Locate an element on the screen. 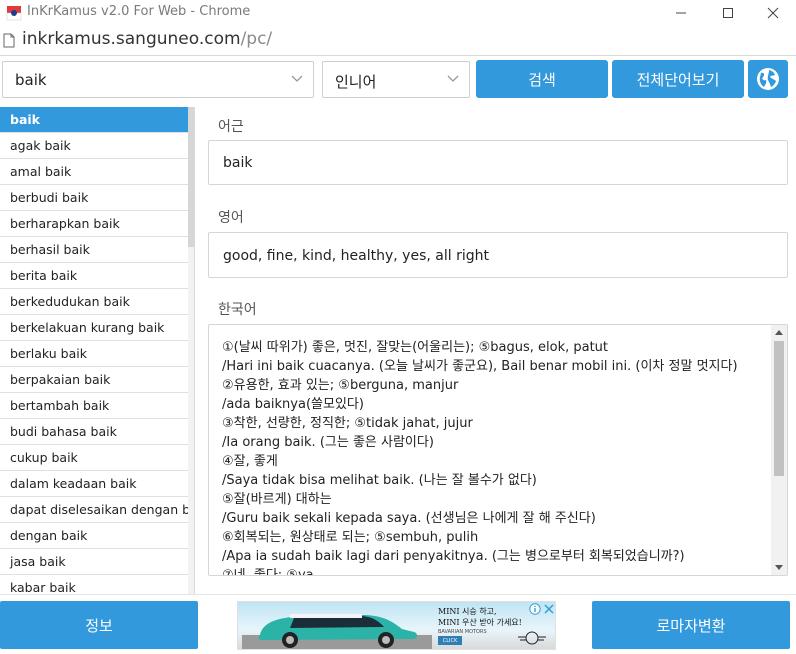  info-button: 정보 is located at coordinates (99, 625).